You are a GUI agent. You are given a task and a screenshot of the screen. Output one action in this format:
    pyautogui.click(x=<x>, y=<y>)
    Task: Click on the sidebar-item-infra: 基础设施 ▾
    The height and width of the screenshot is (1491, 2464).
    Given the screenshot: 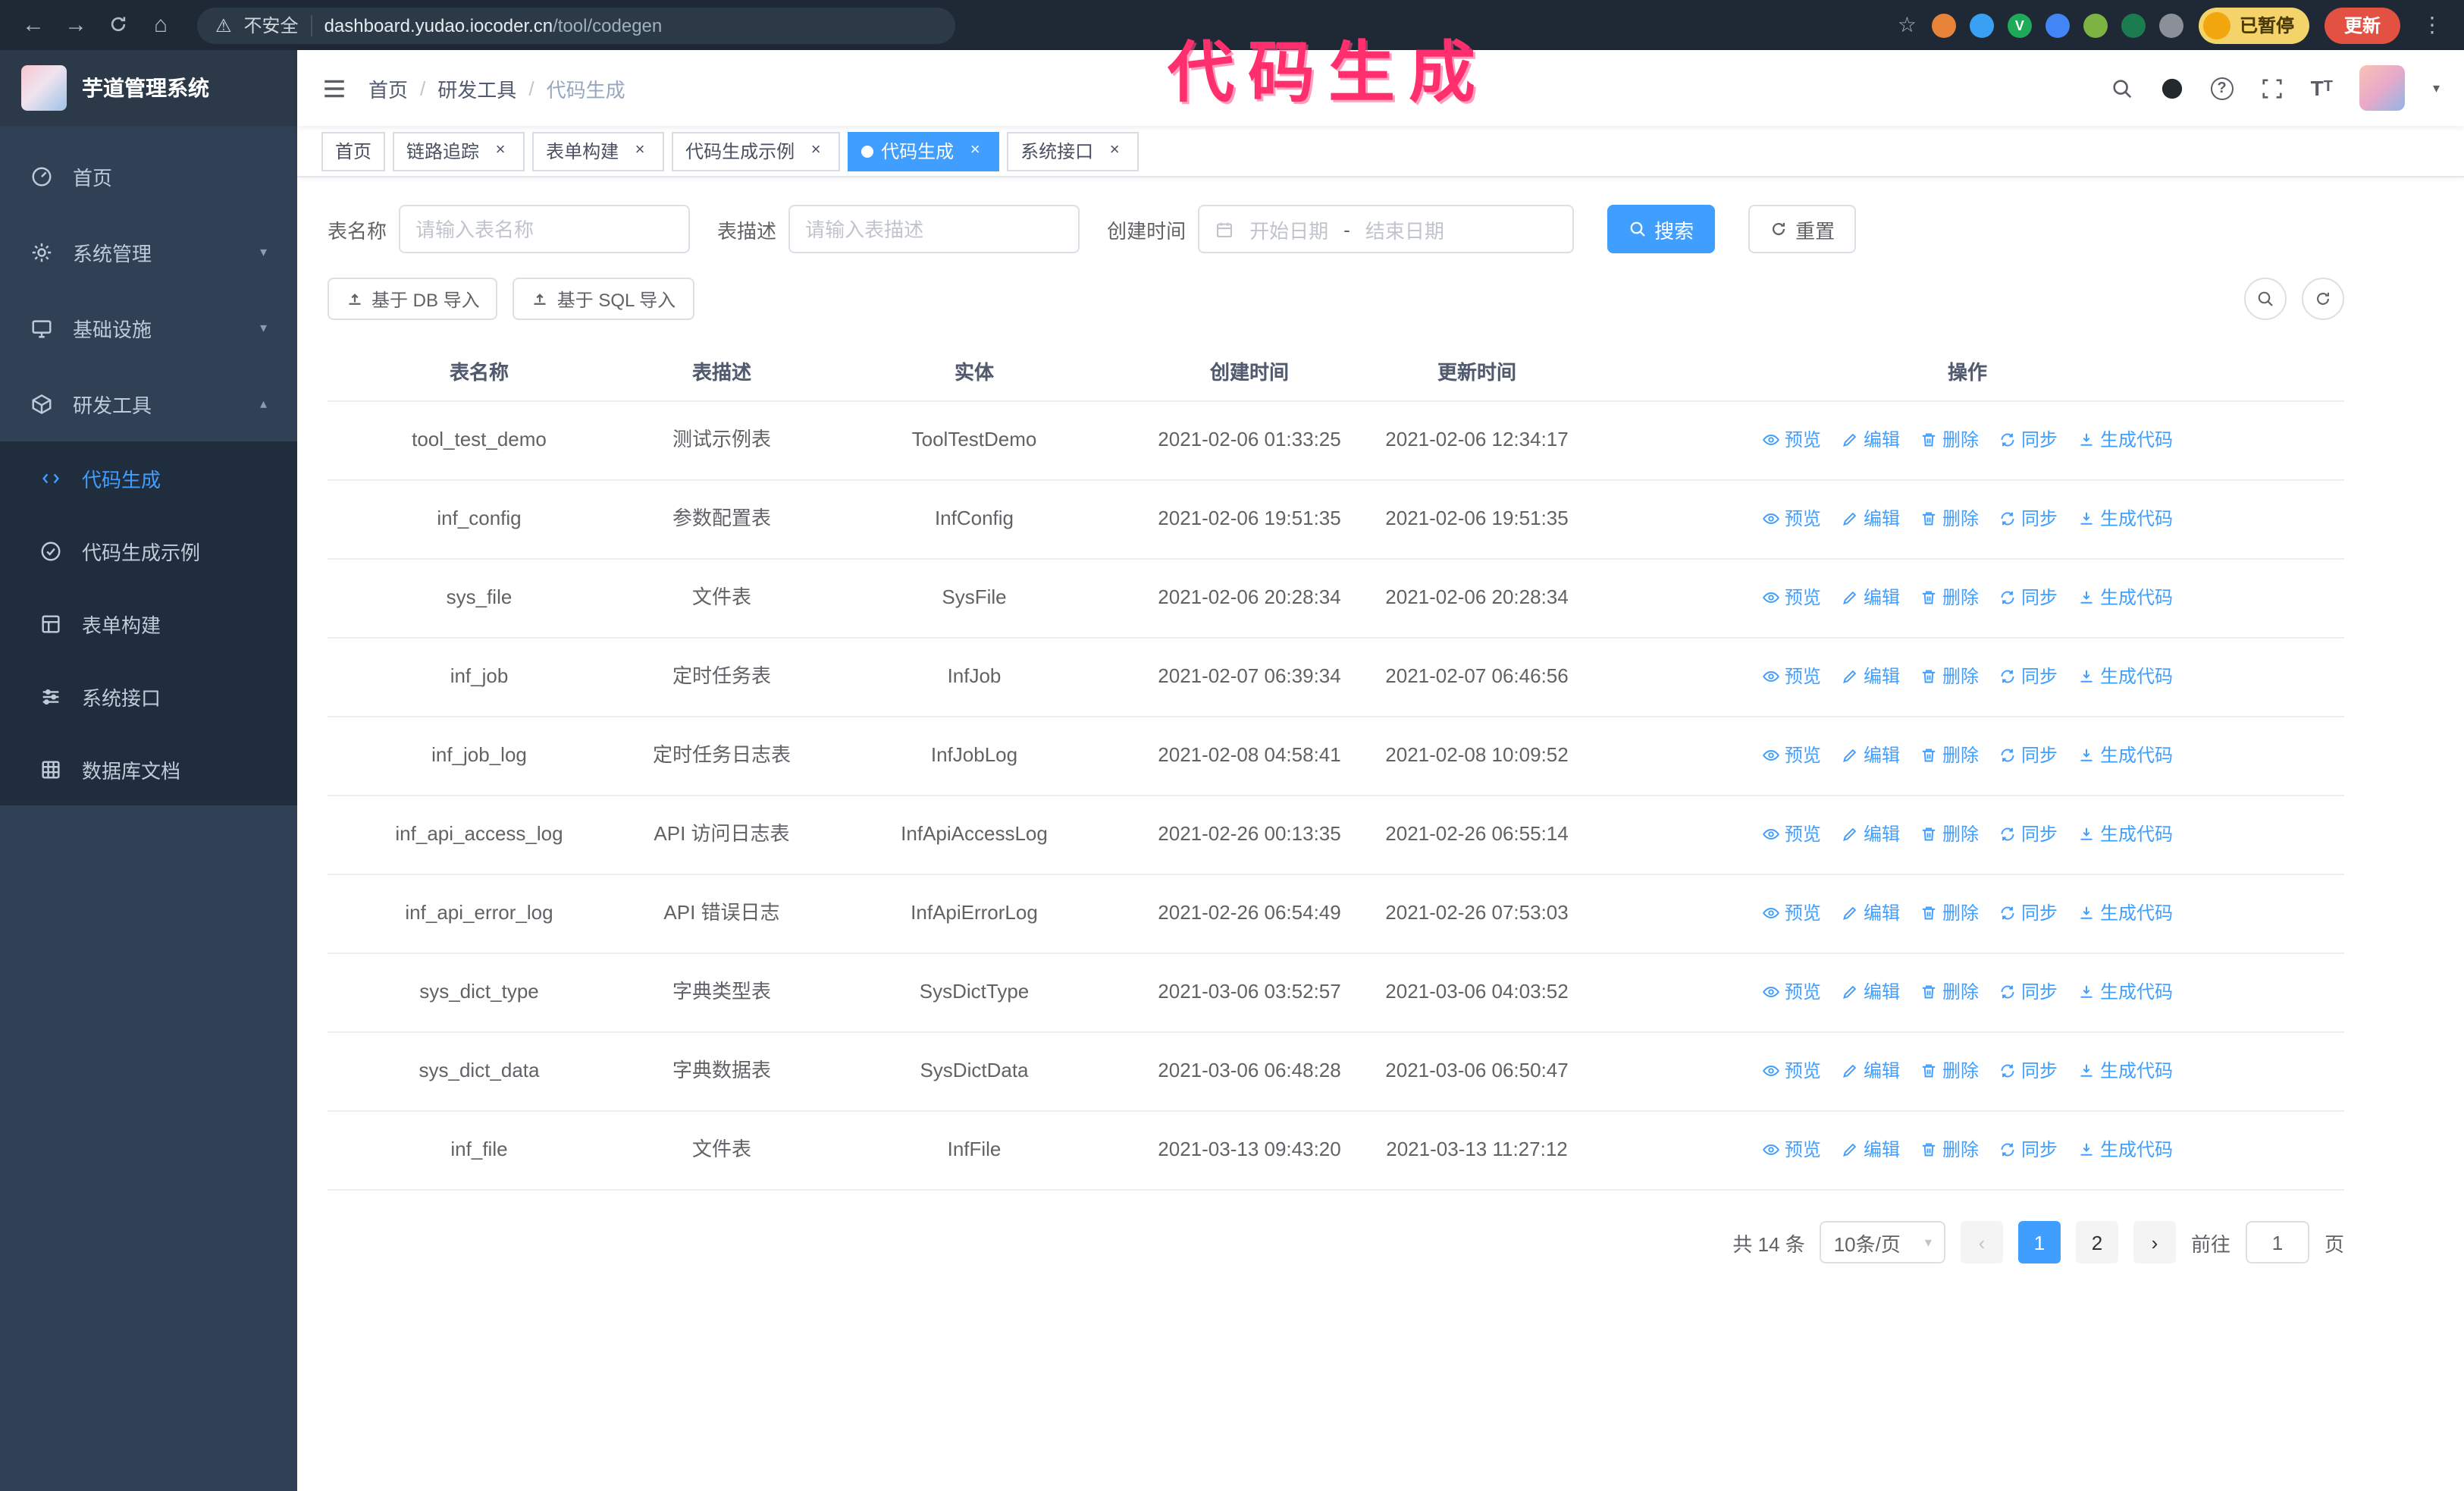 What is the action you would take?
    pyautogui.click(x=148, y=328)
    